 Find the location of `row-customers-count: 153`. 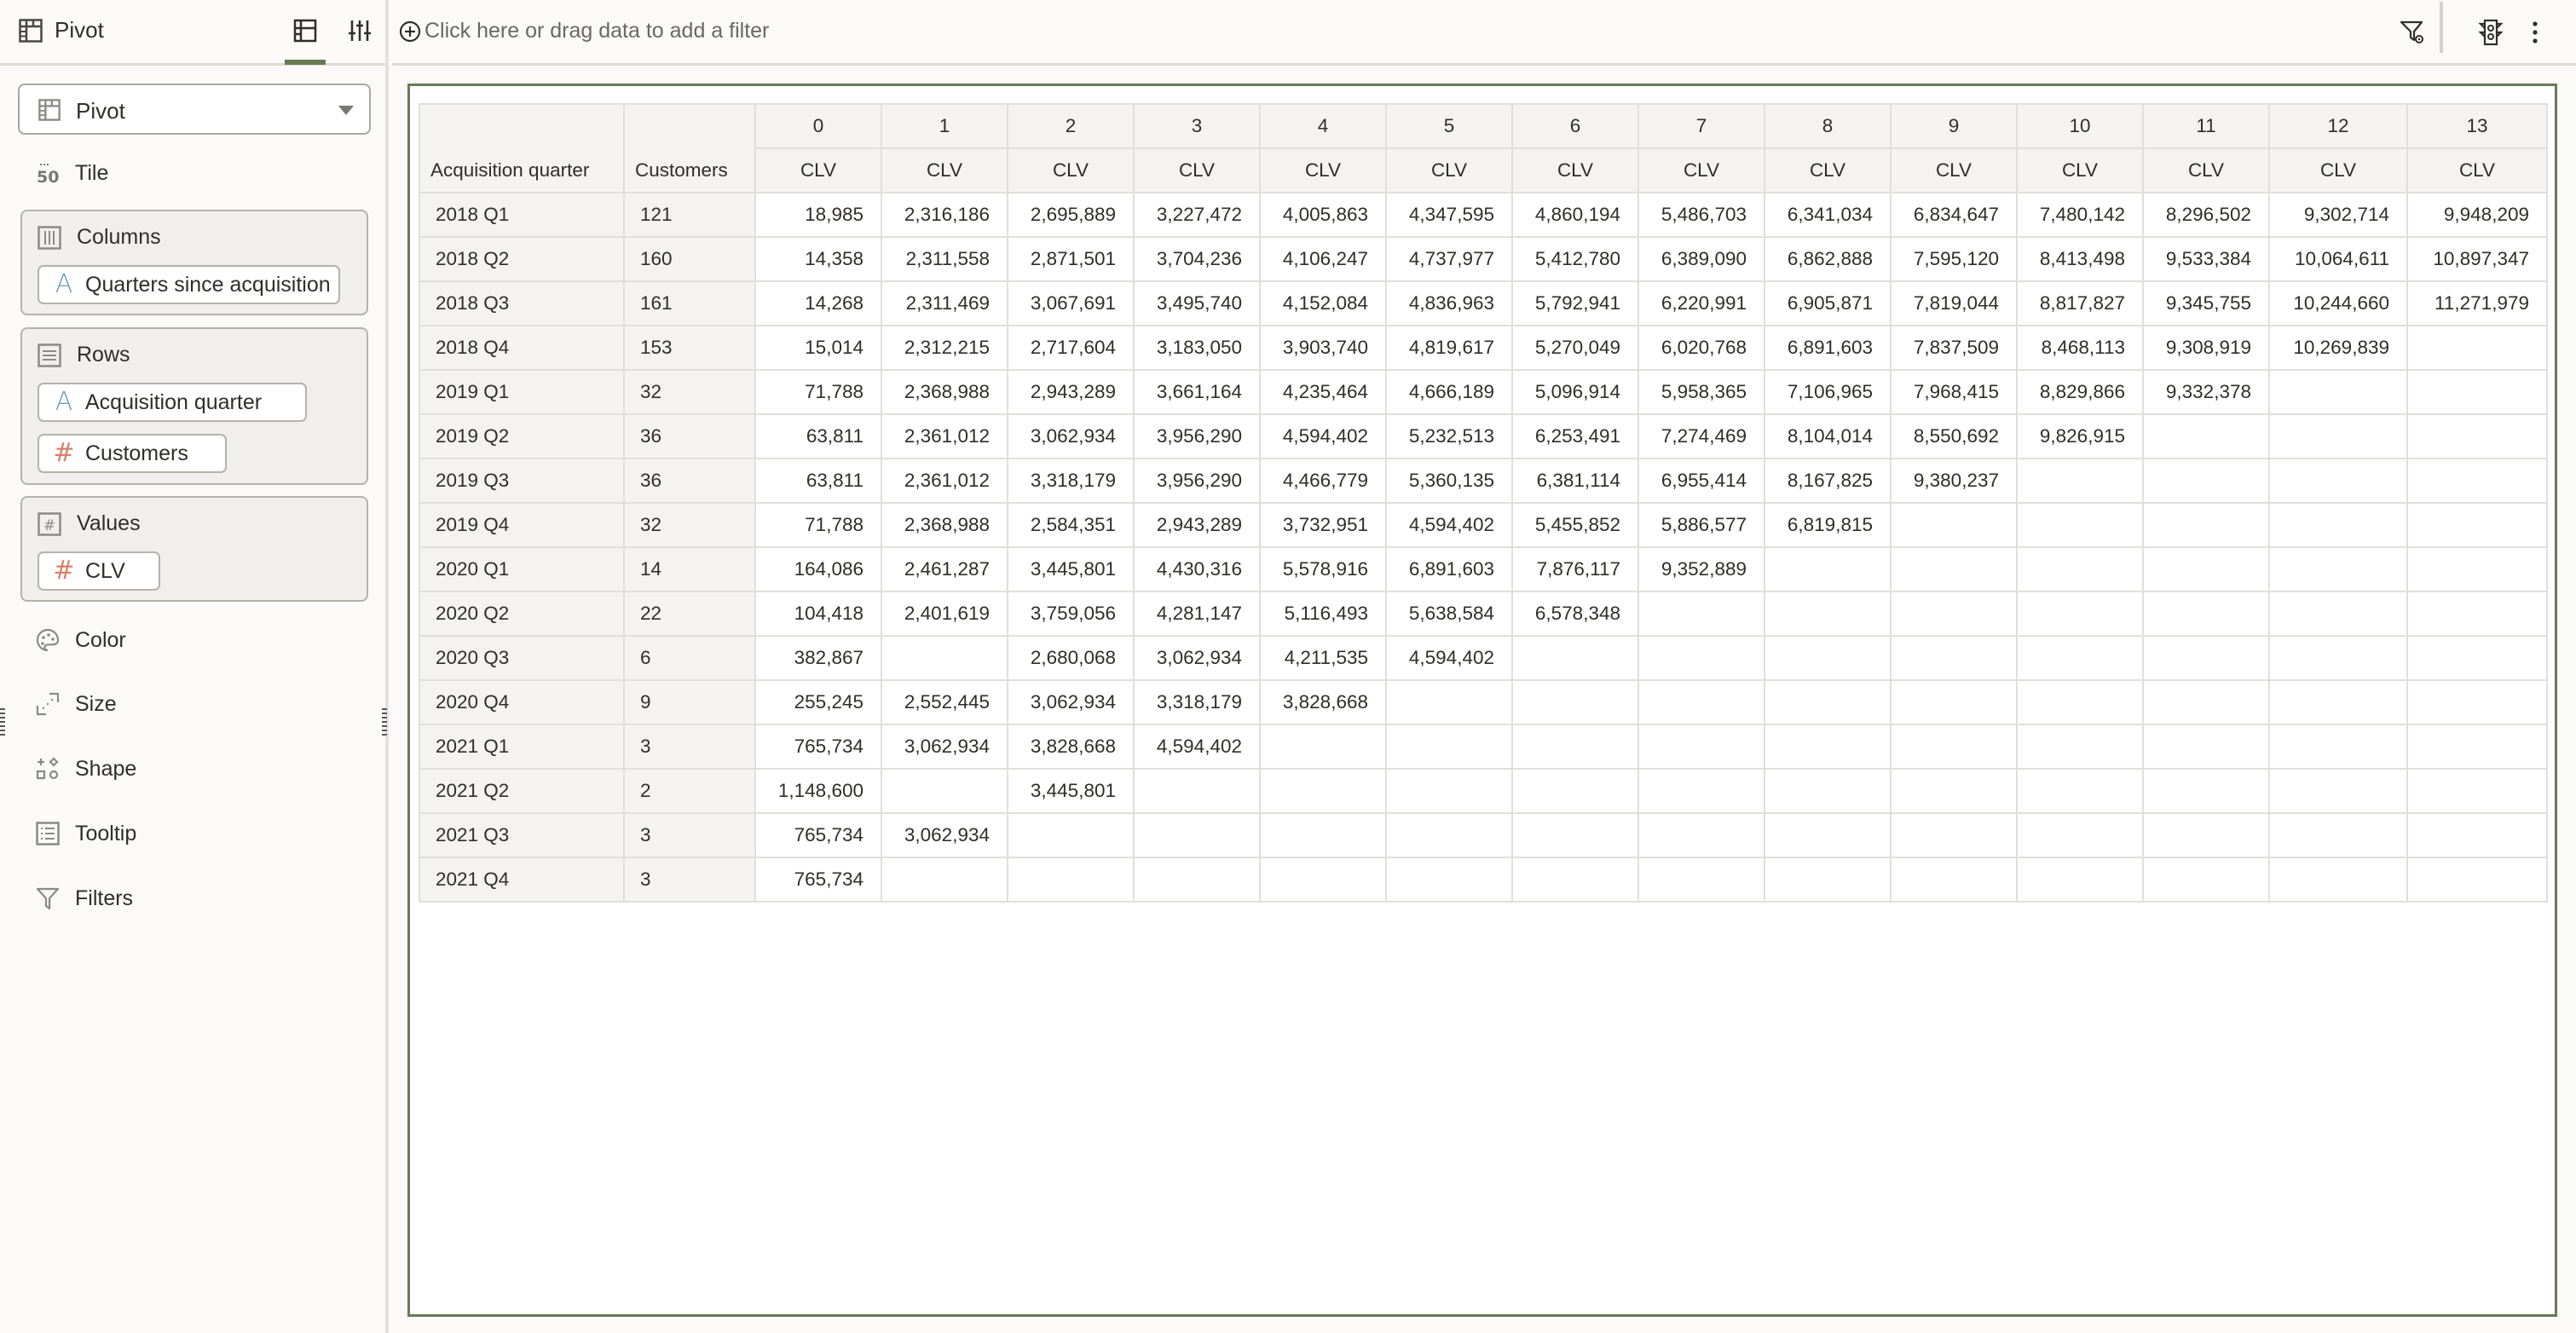

row-customers-count: 153 is located at coordinates (689, 348).